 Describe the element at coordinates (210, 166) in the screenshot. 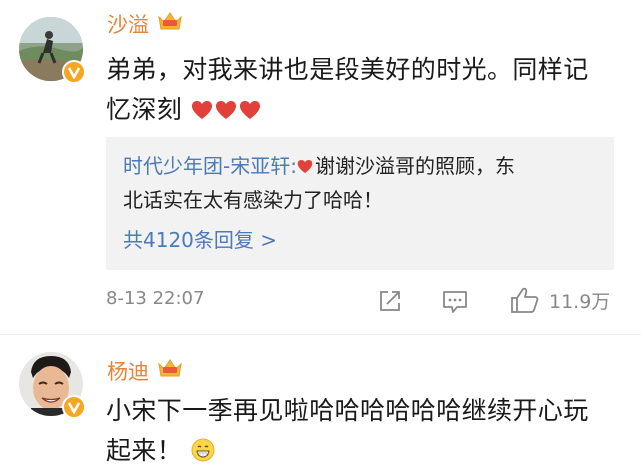

I see `reply-author: 时代少年团-宋亚轩:` at that location.